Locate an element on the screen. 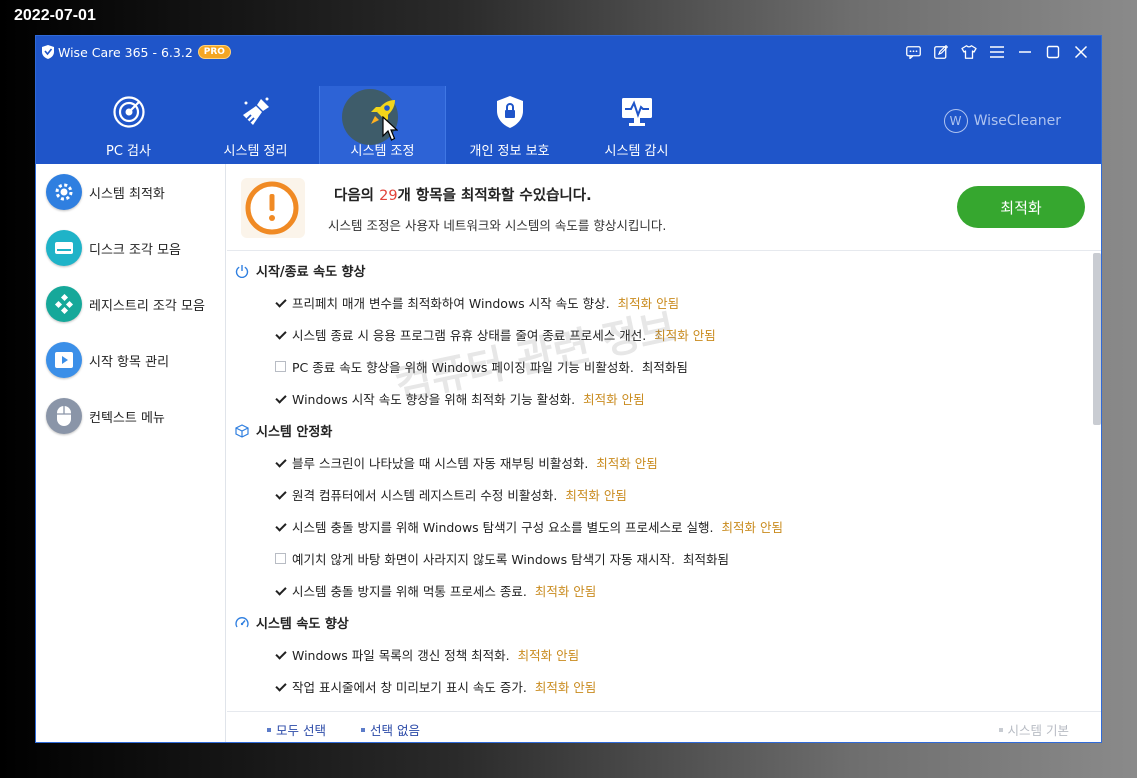 The image size is (1137, 778). minimize-icon is located at coordinates (1025, 52).